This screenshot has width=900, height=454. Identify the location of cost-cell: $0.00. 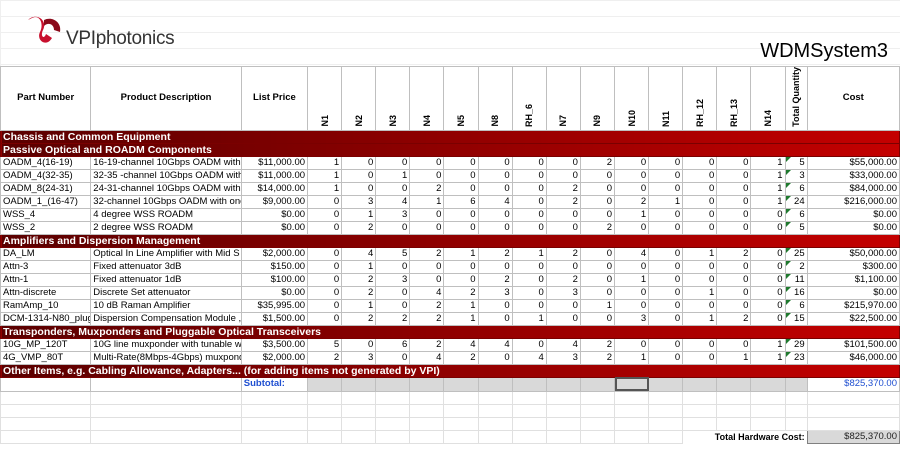
(853, 214).